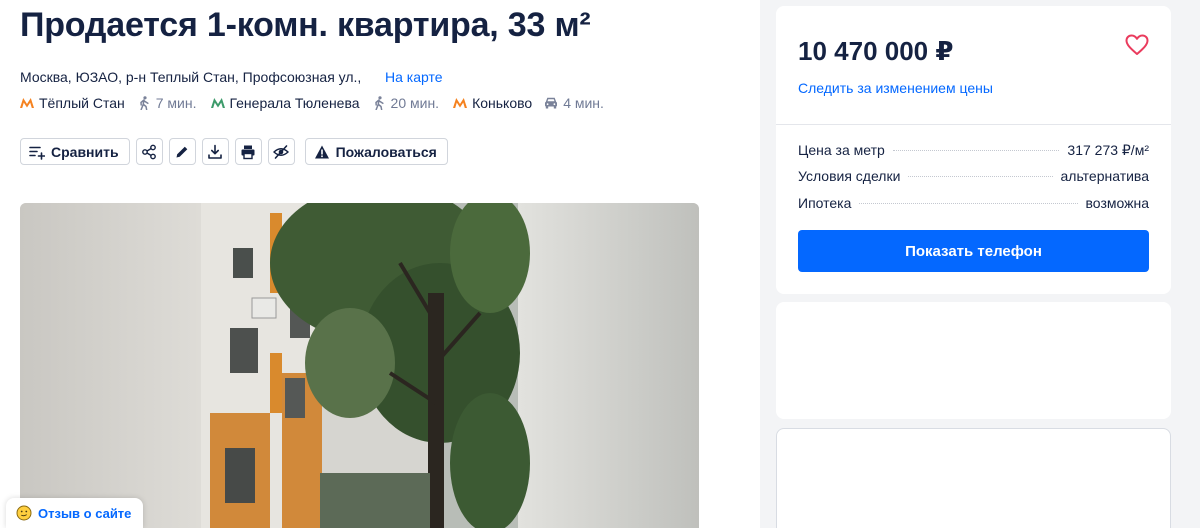  I want to click on info-row-deal-terms: Условия сделки альтернатива, so click(973, 177).